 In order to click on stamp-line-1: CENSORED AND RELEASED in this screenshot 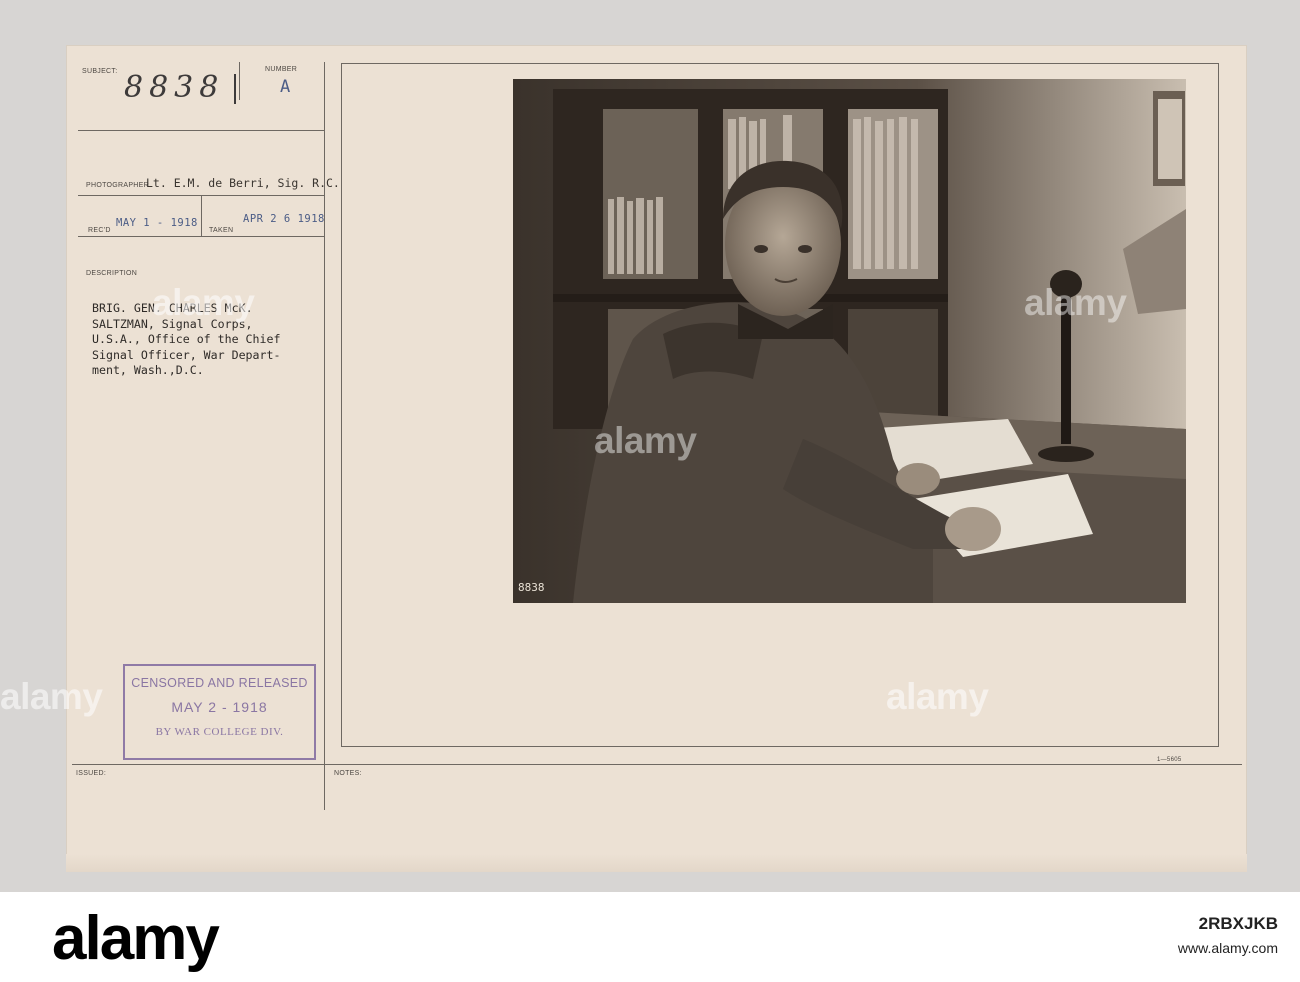, I will do `click(219, 683)`.